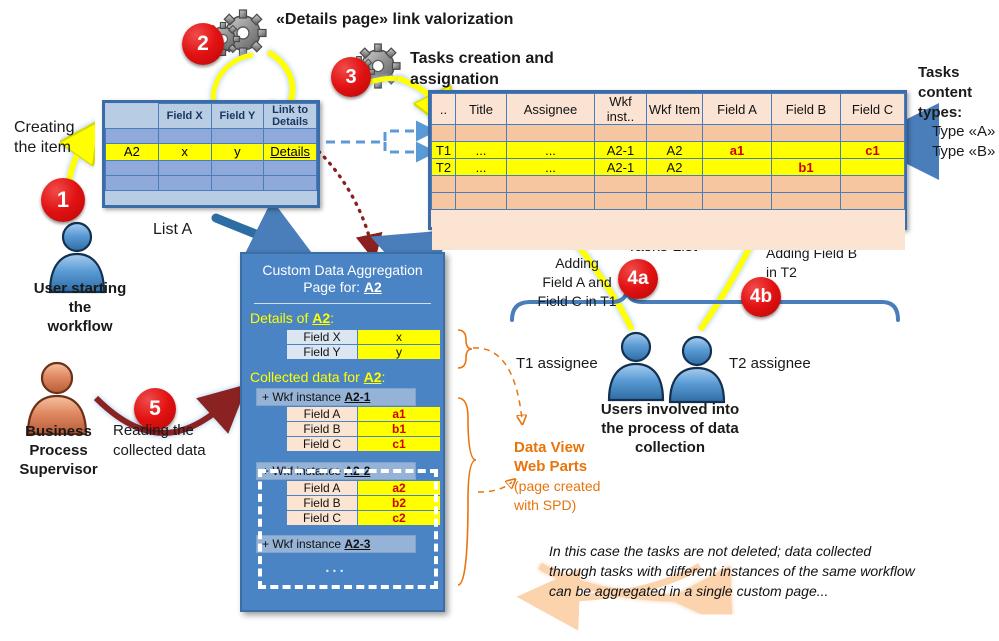 The height and width of the screenshot is (641, 999). What do you see at coordinates (237, 116) in the screenshot?
I see `list-a-header-cell-2: Field Y` at bounding box center [237, 116].